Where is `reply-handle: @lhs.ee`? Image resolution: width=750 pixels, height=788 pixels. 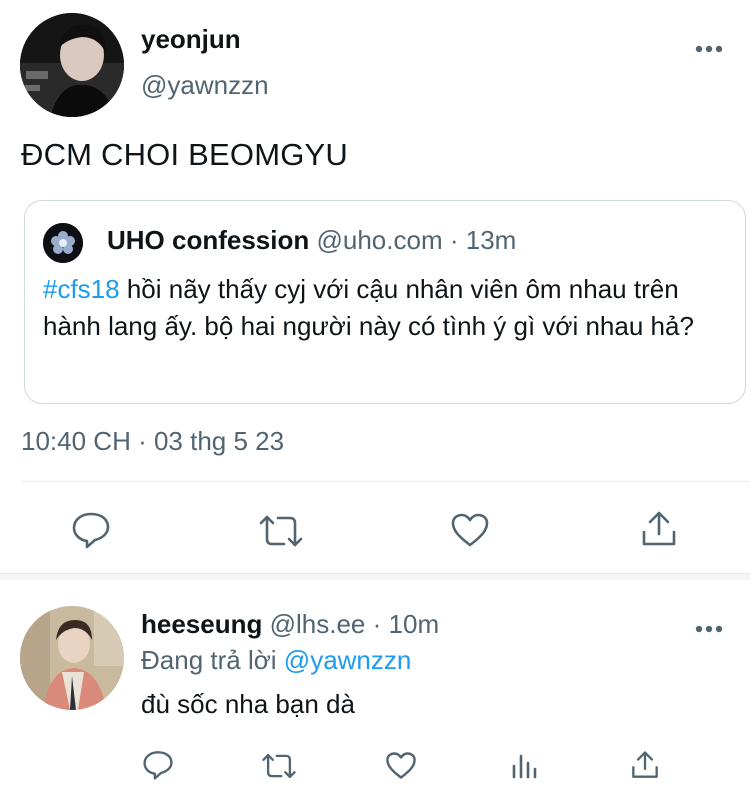 reply-handle: @lhs.ee is located at coordinates (318, 624).